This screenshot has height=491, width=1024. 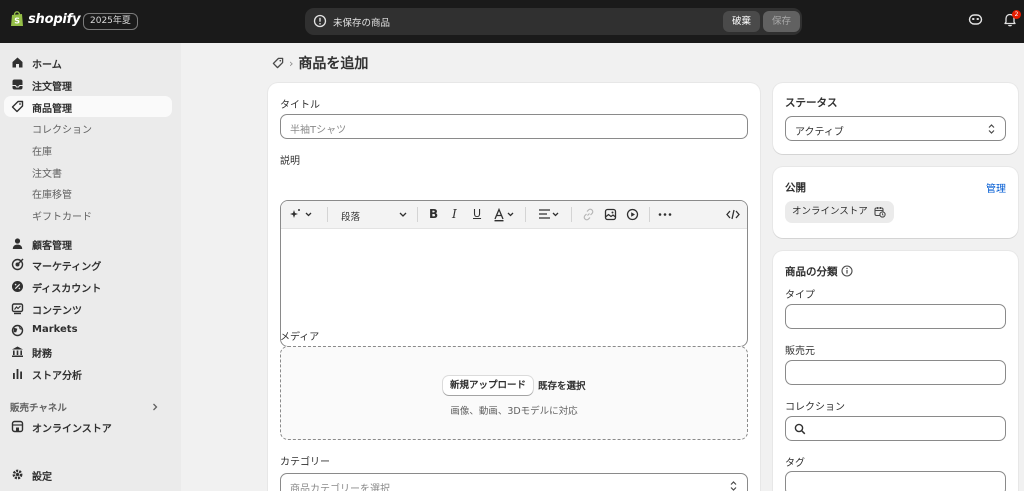 I want to click on sidebar-subitem-label: 在庫移管, so click(x=52, y=195).